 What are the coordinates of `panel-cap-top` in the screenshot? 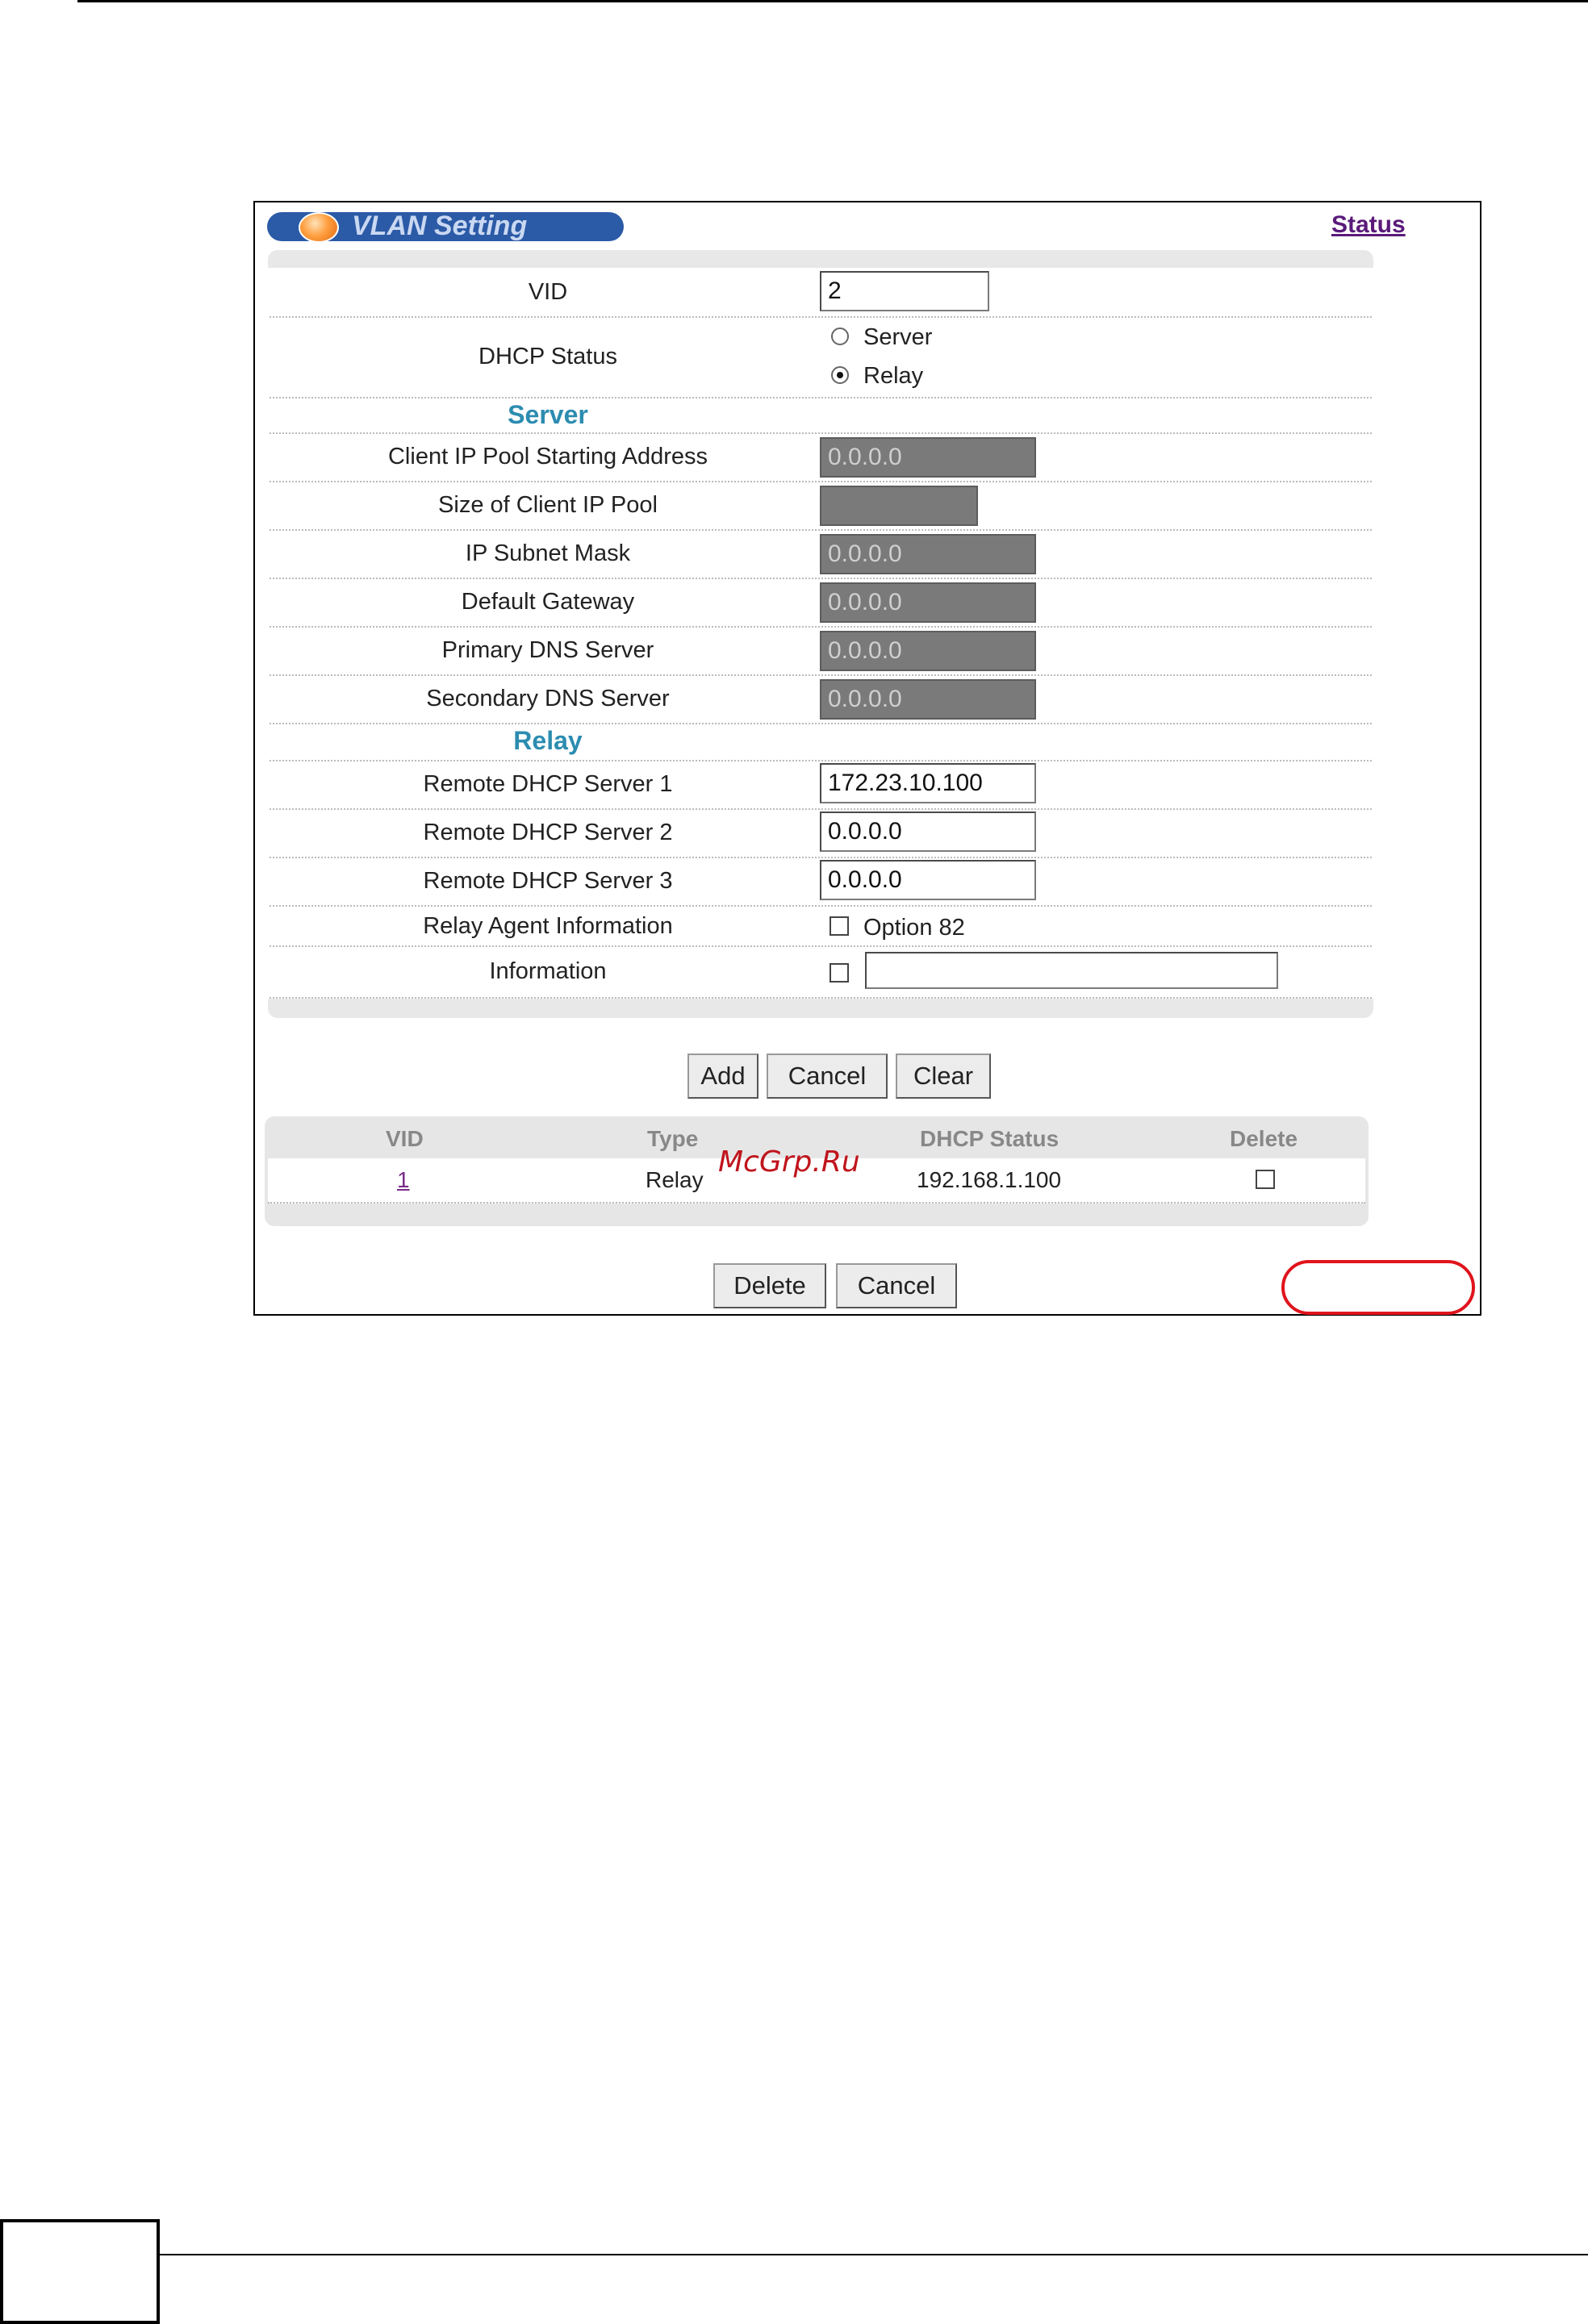 It's located at (820, 259).